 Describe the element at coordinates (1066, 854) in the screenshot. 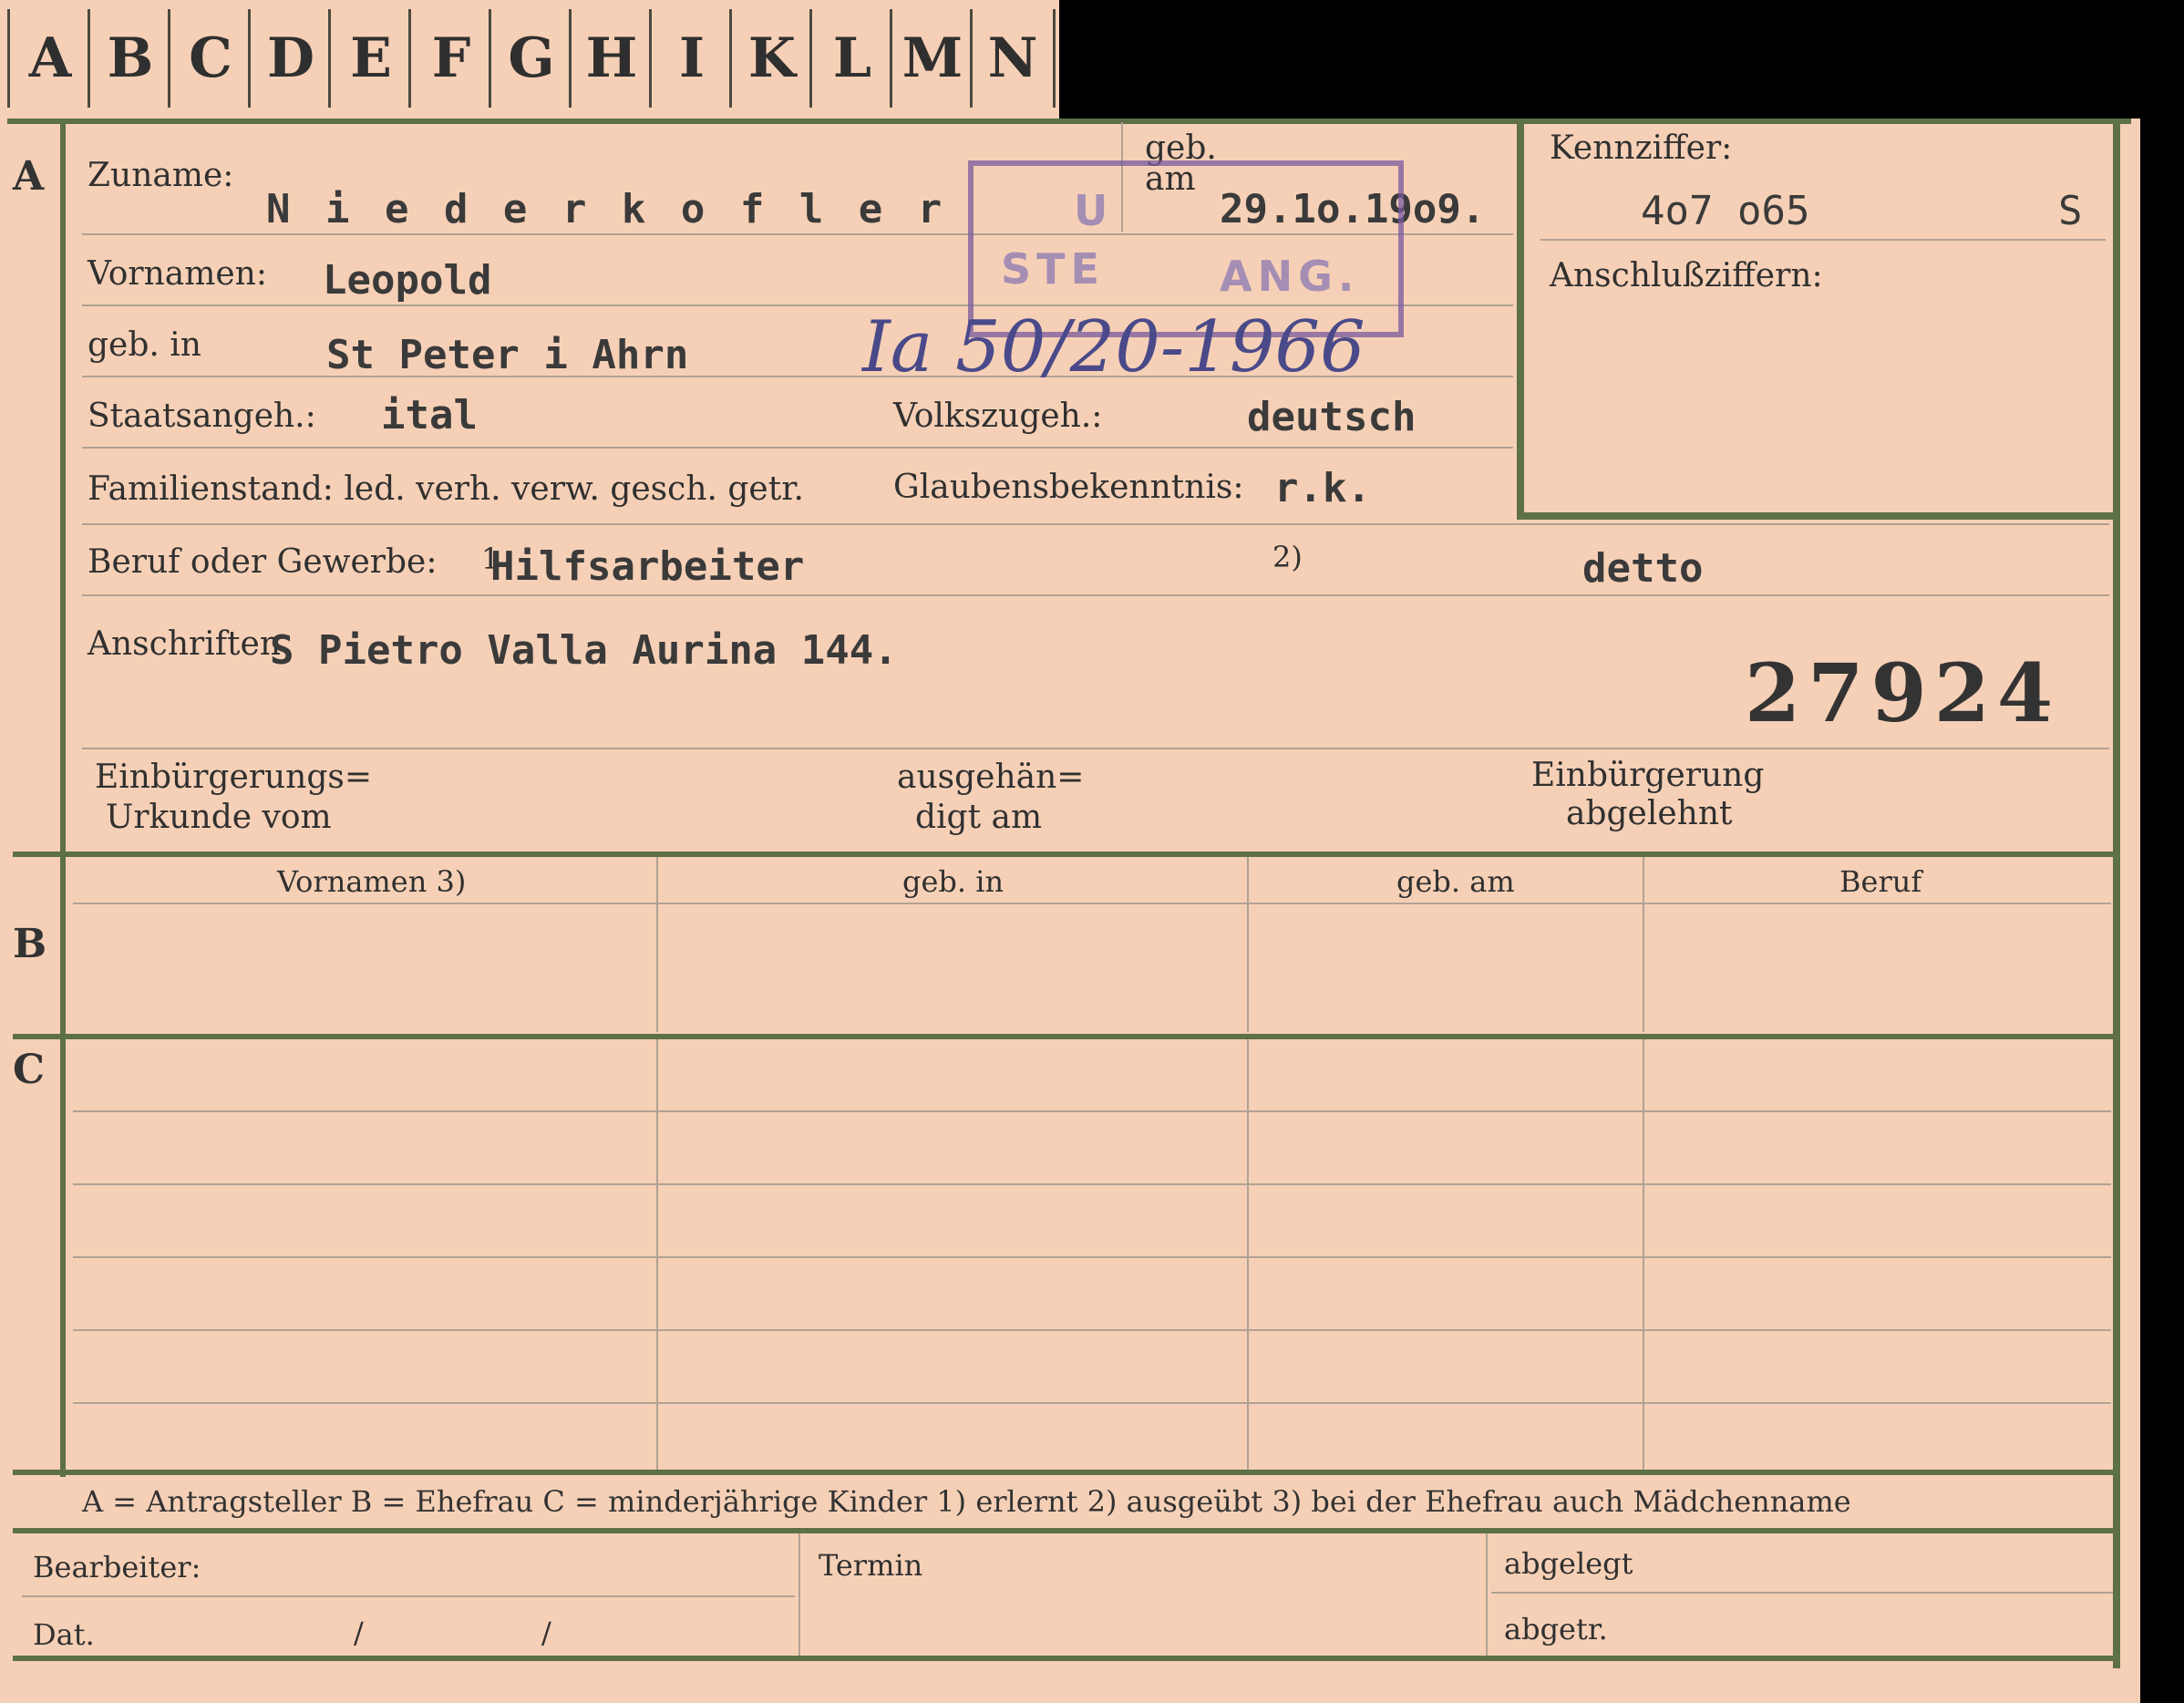

I see `section-b-top` at that location.